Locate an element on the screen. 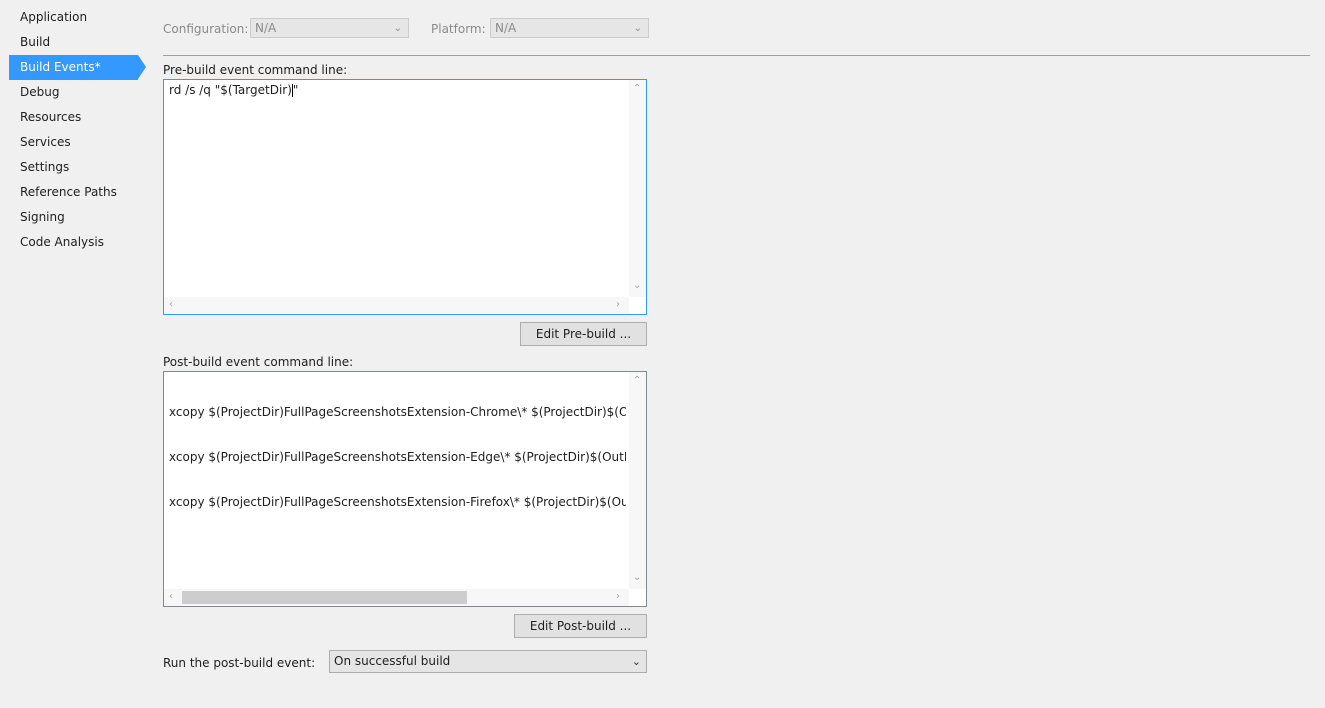 Image resolution: width=1325 pixels, height=708 pixels. divider is located at coordinates (736, 55).